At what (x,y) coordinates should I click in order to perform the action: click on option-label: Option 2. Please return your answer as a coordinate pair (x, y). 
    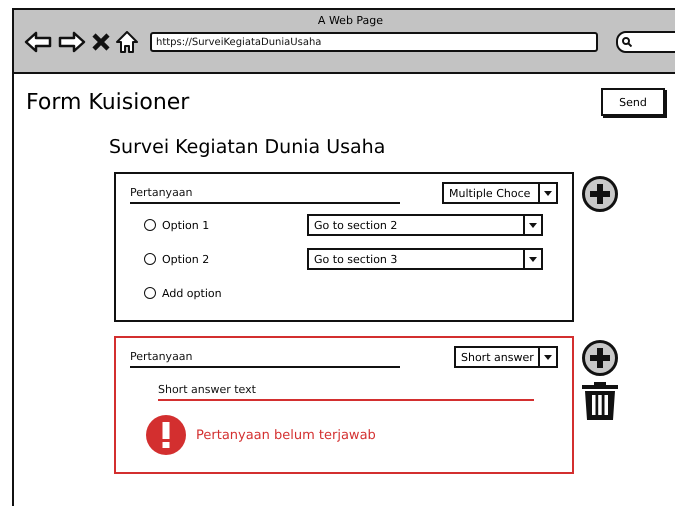
    Looking at the image, I should click on (186, 259).